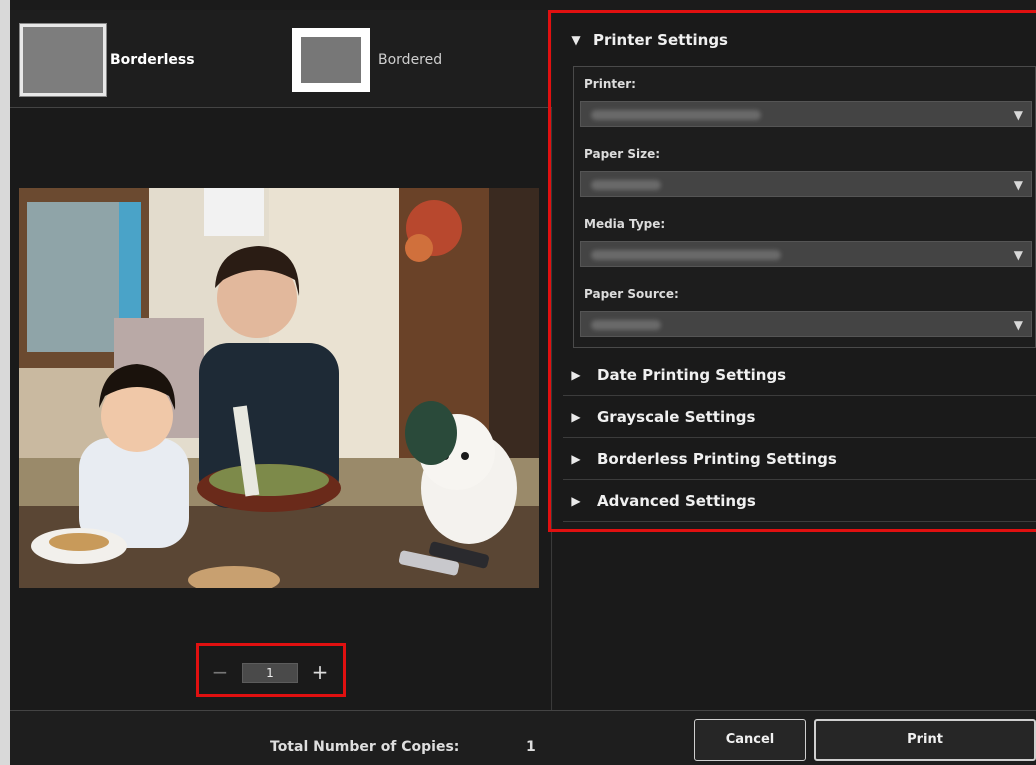 This screenshot has width=1036, height=765. I want to click on increase-copies-button: +, so click(320, 673).